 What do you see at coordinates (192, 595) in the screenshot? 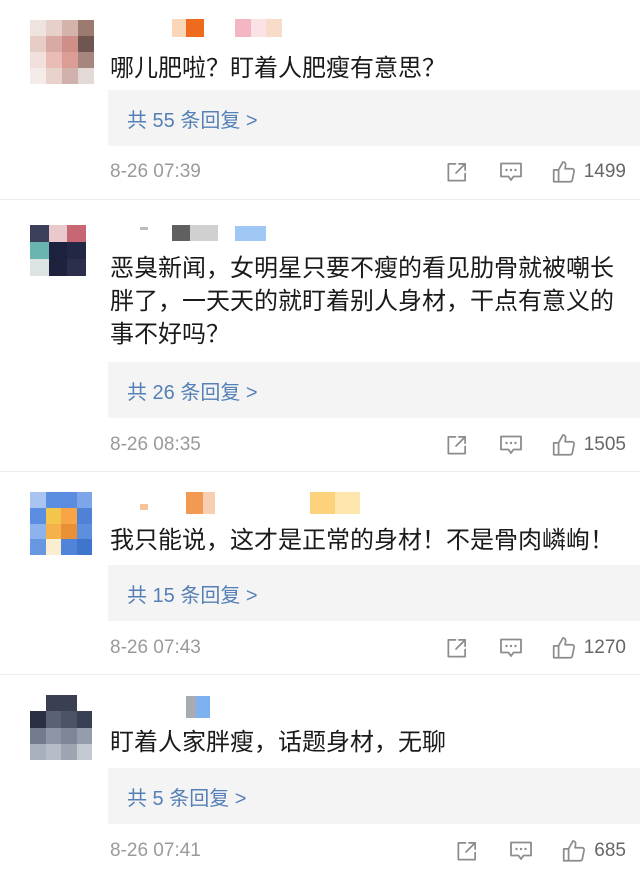
I see `replies-label: 共 15 条回复 >` at bounding box center [192, 595].